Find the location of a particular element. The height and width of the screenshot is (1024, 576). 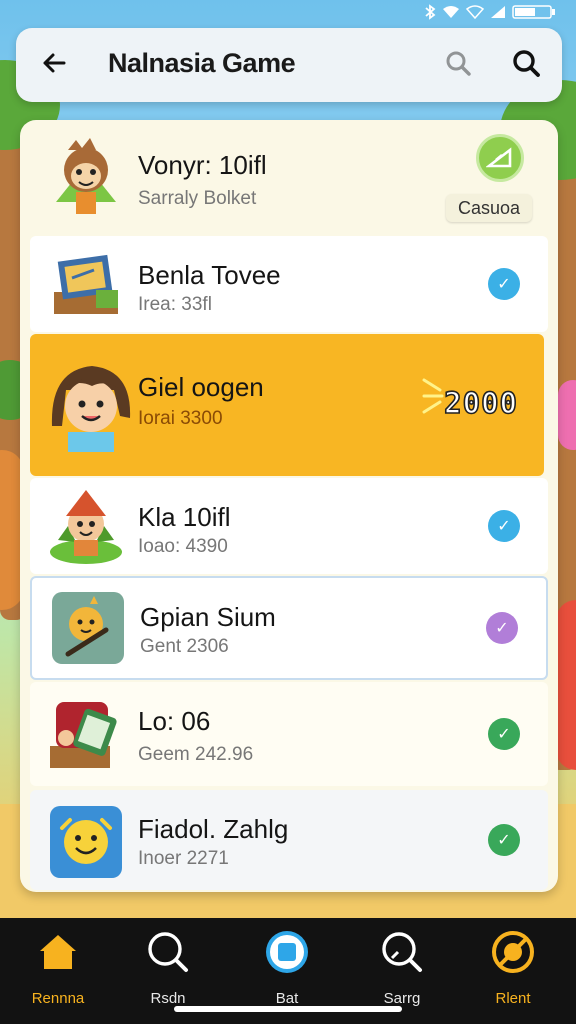

nav-item-rlent: Rlent is located at coordinates (513, 968).